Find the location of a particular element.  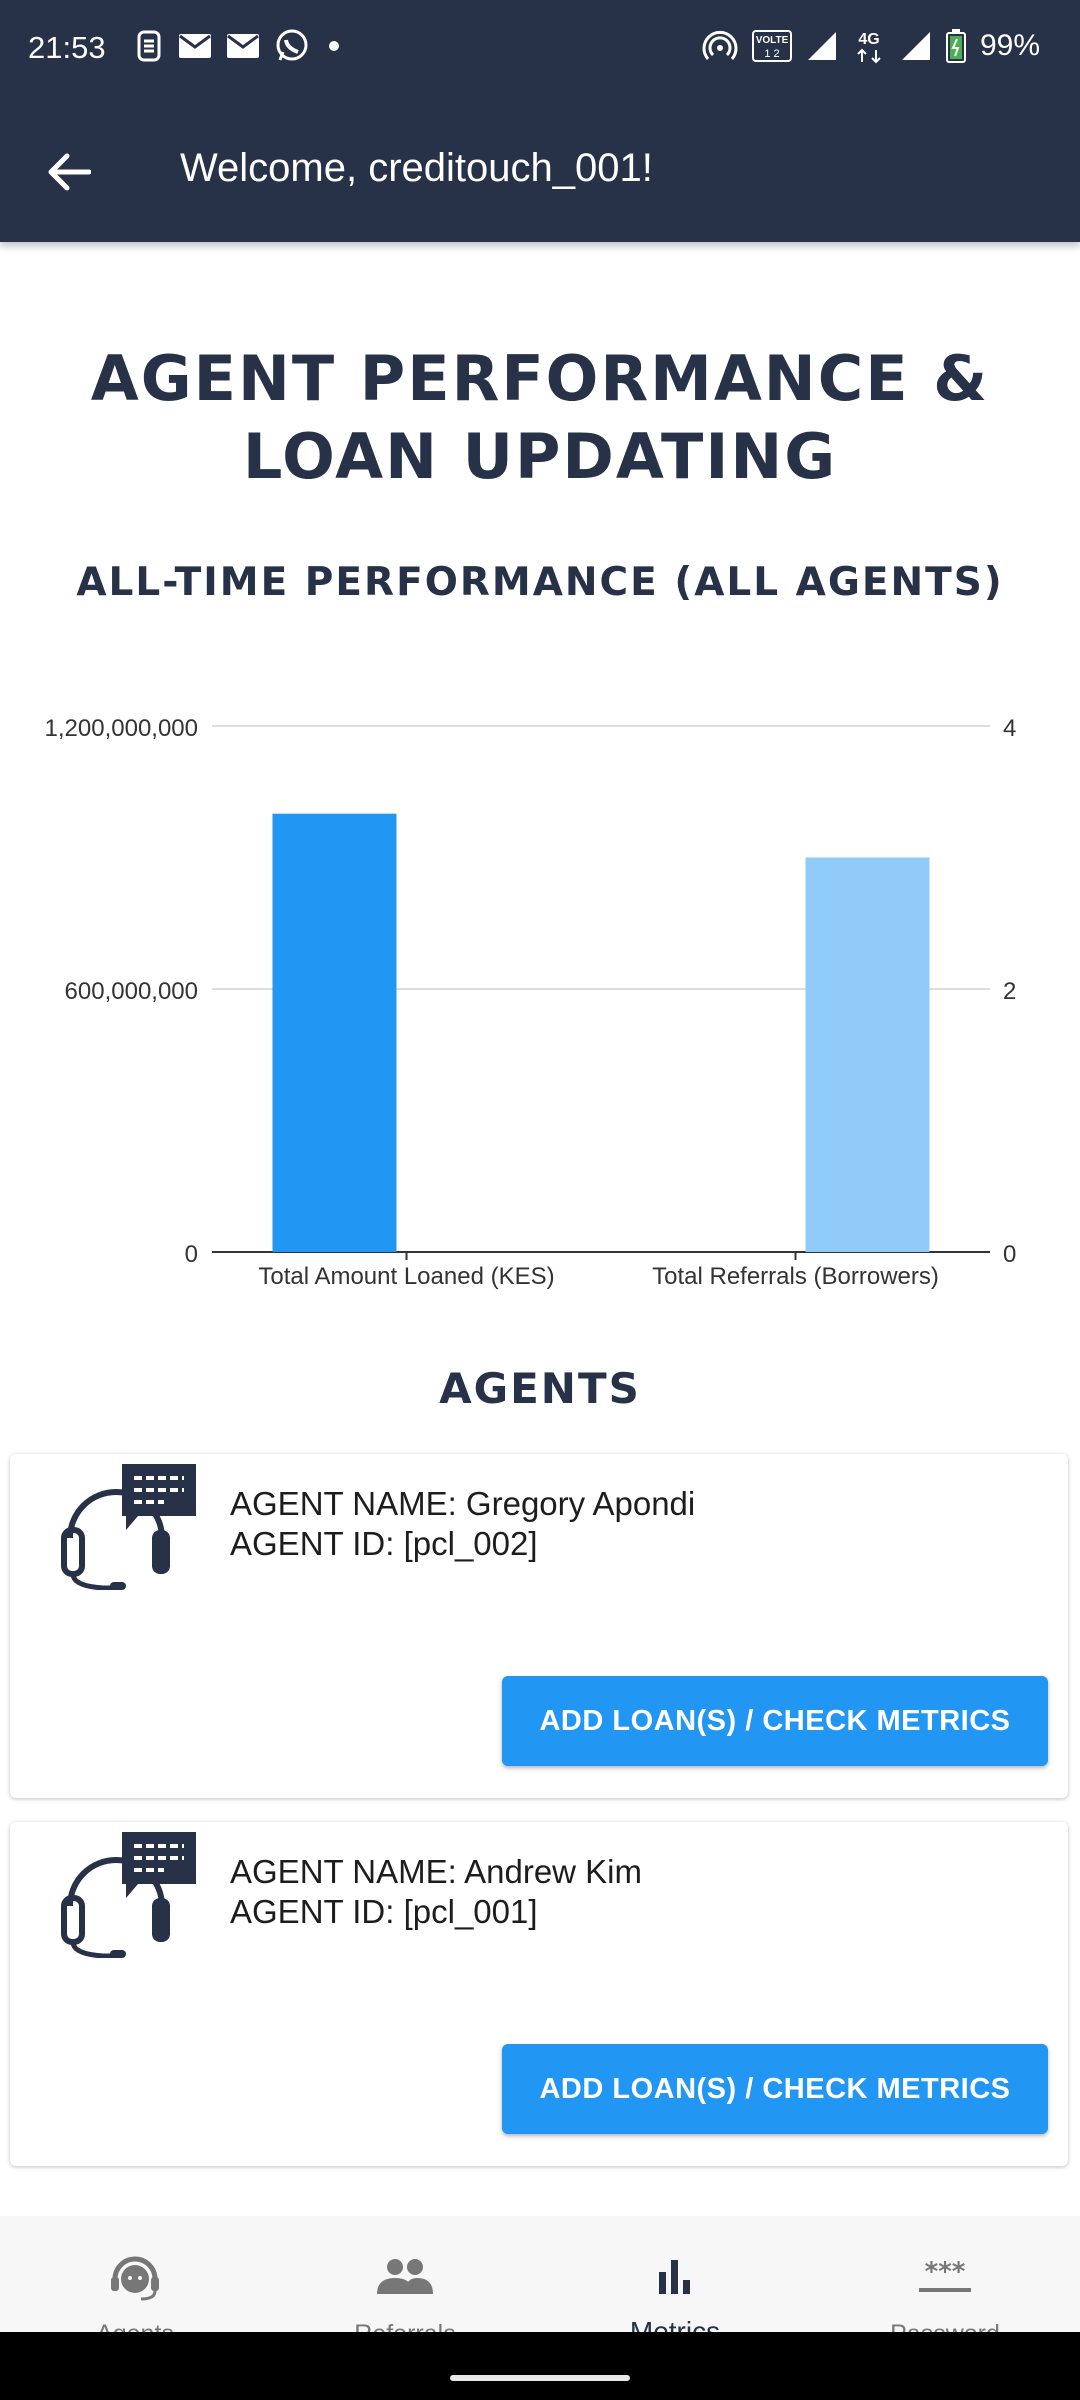

app-title: Welcome, creditouch_001! is located at coordinates (416, 168).